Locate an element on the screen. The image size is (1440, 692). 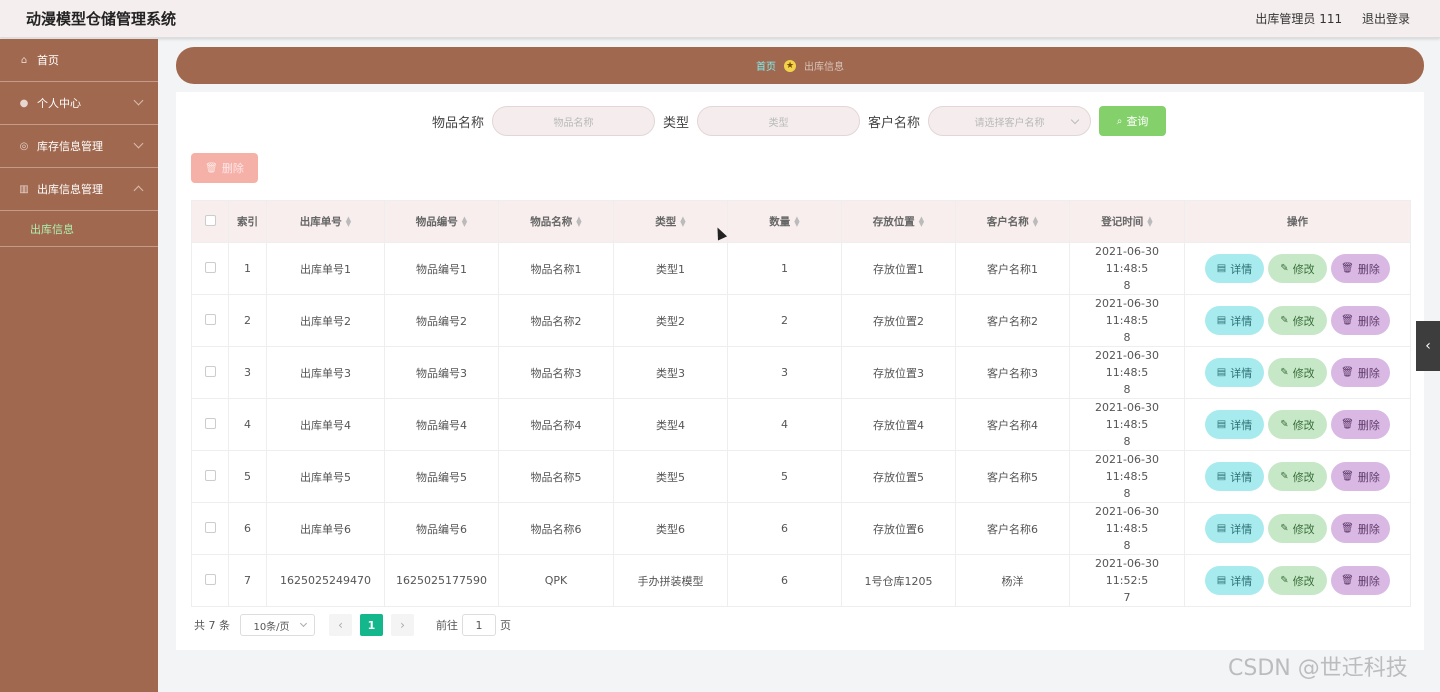
column-header: 类型 ▲ ▼ is located at coordinates (670, 221).